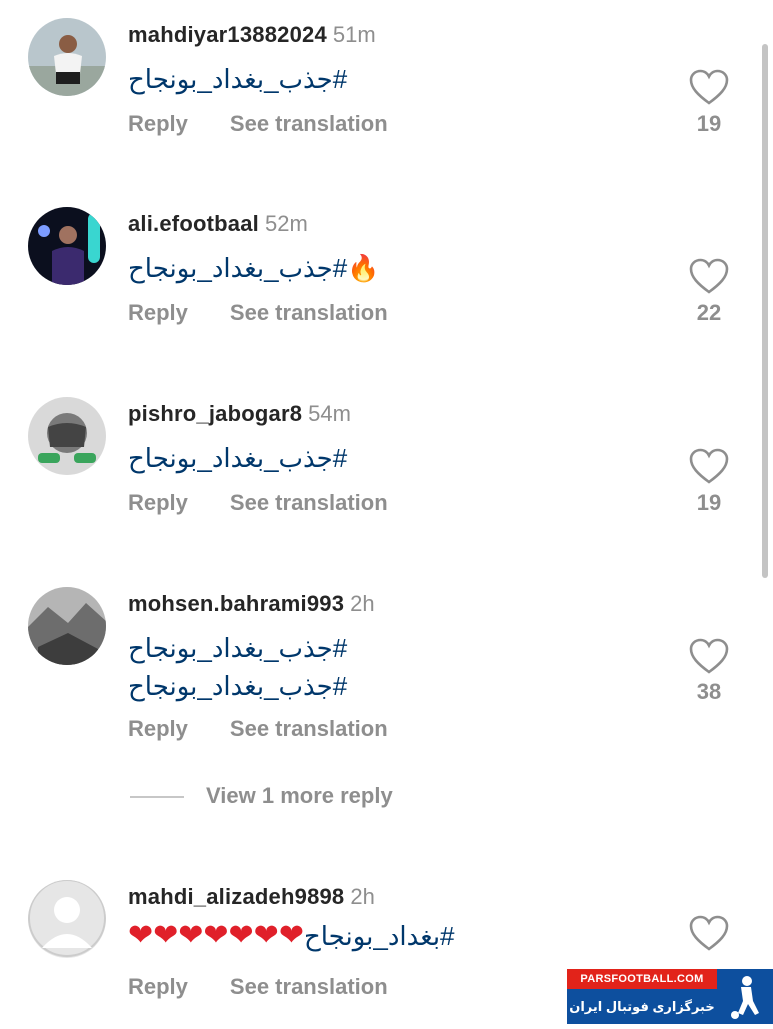 The image size is (773, 1029). What do you see at coordinates (765, 311) in the screenshot?
I see `scrollbar` at bounding box center [765, 311].